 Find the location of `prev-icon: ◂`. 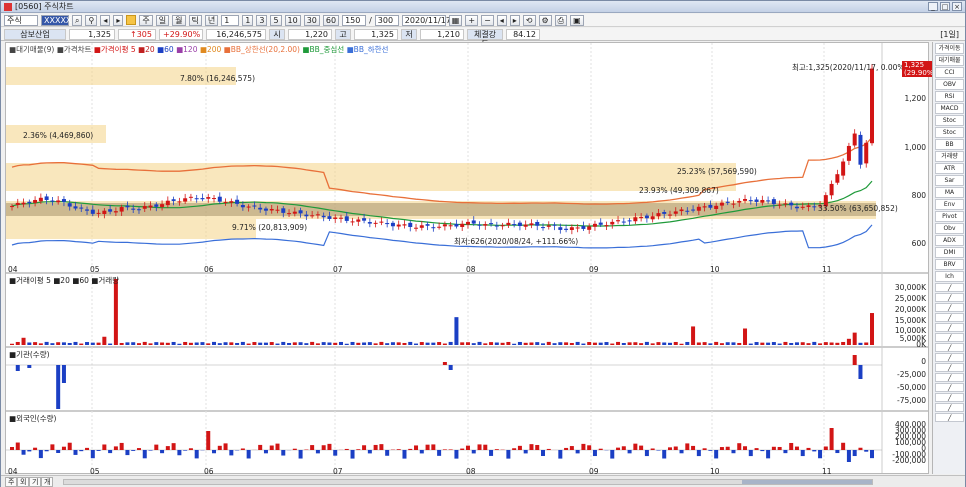

prev-icon: ◂ is located at coordinates (105, 20).